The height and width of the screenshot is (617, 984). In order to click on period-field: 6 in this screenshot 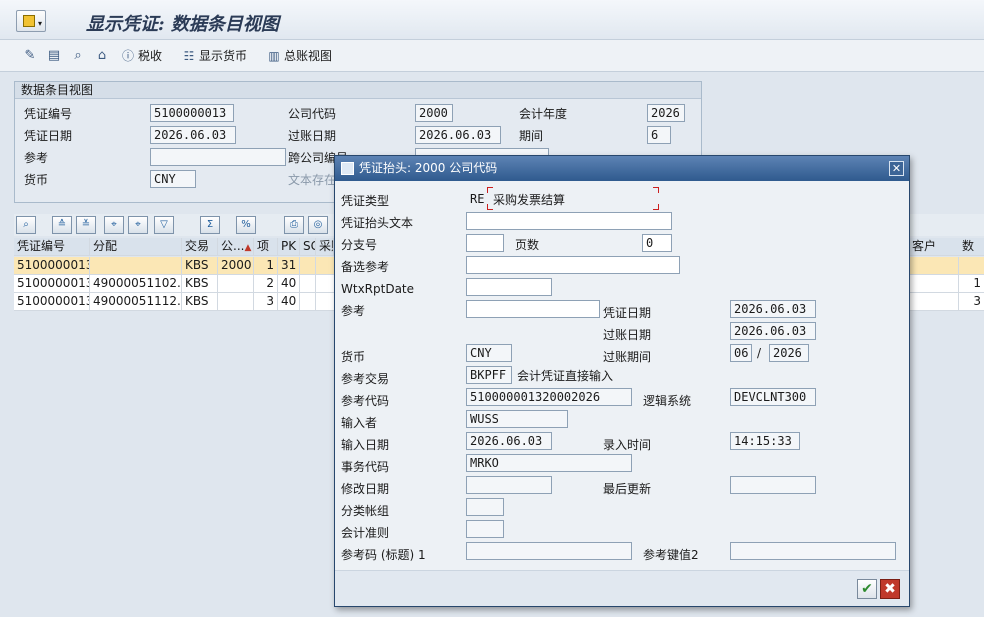, I will do `click(659, 135)`.